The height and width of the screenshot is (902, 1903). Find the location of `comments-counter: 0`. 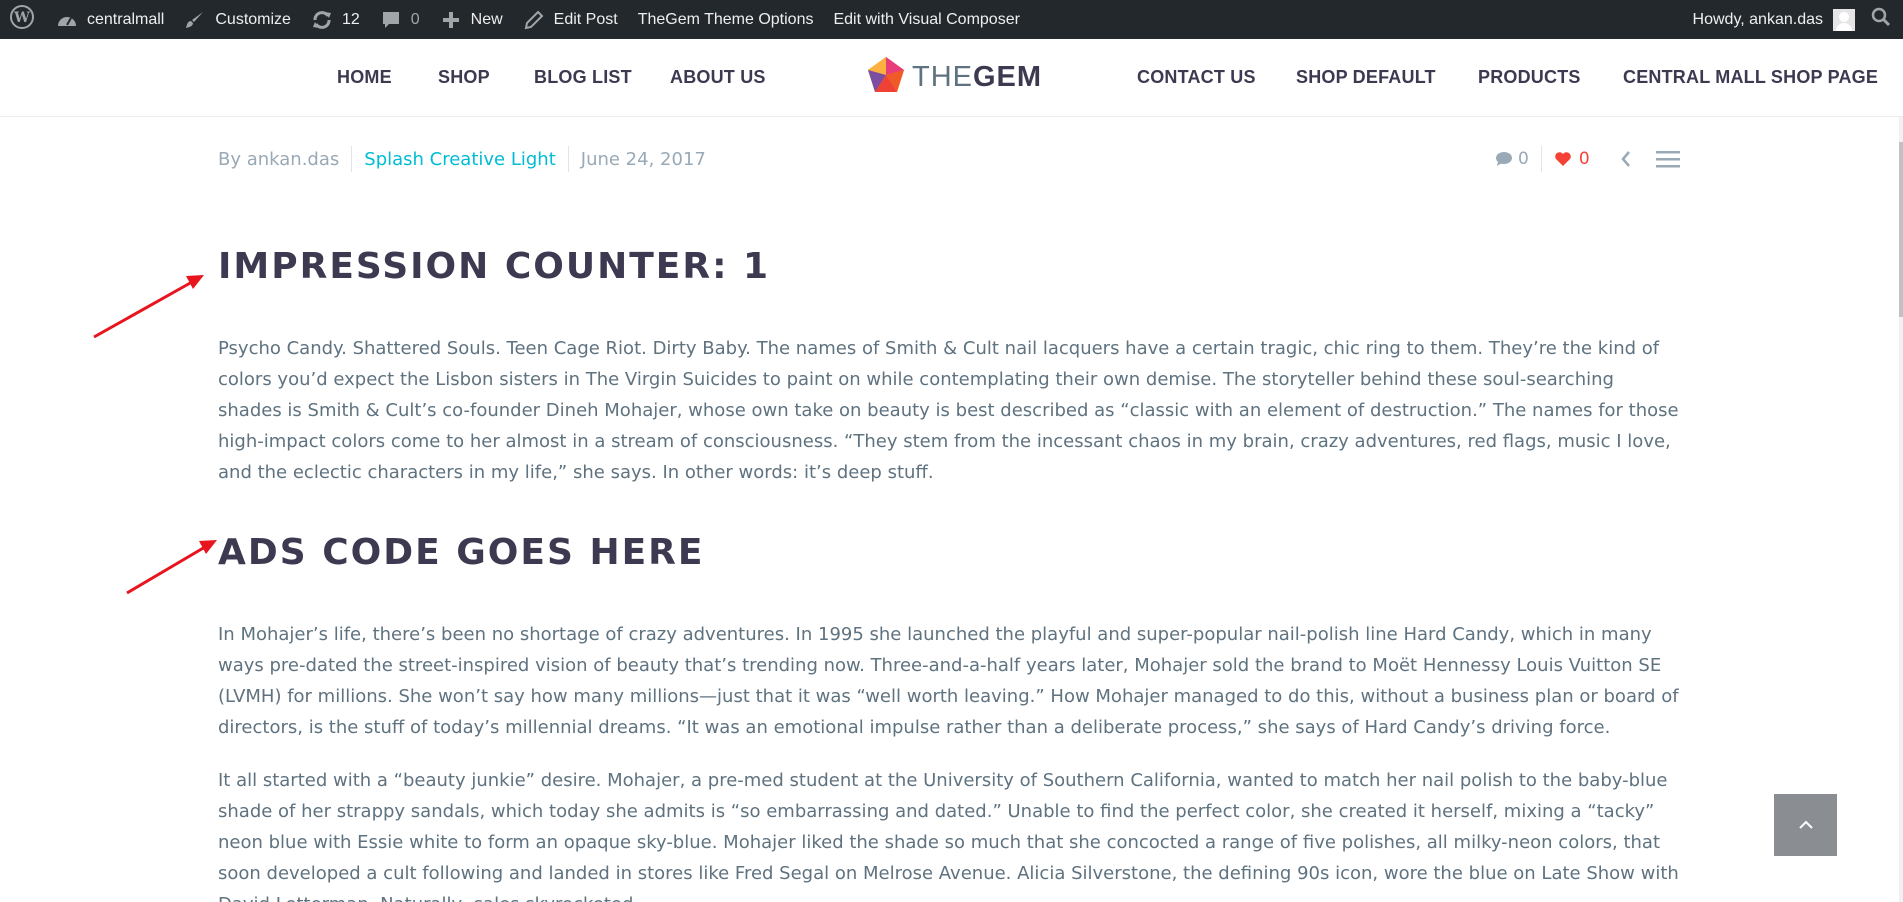

comments-counter: 0 is located at coordinates (1512, 159).